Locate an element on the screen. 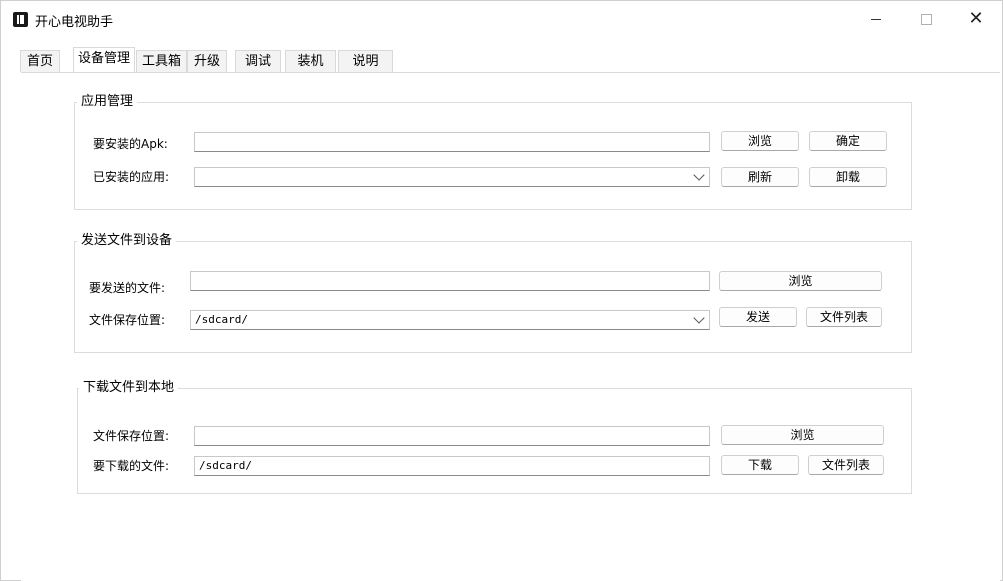 This screenshot has width=1003, height=581. send-button: 发送 is located at coordinates (758, 317).